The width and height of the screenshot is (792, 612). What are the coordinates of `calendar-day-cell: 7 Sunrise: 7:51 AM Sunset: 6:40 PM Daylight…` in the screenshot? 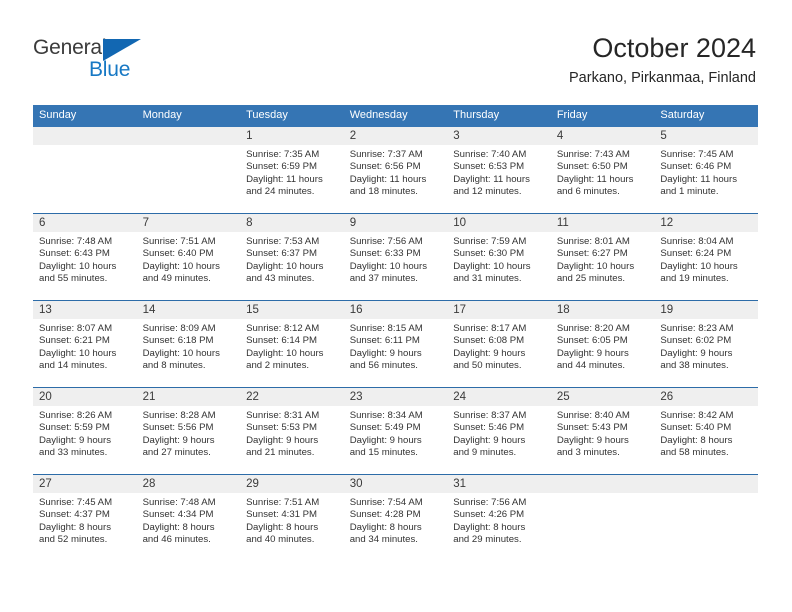 It's located at (188, 257).